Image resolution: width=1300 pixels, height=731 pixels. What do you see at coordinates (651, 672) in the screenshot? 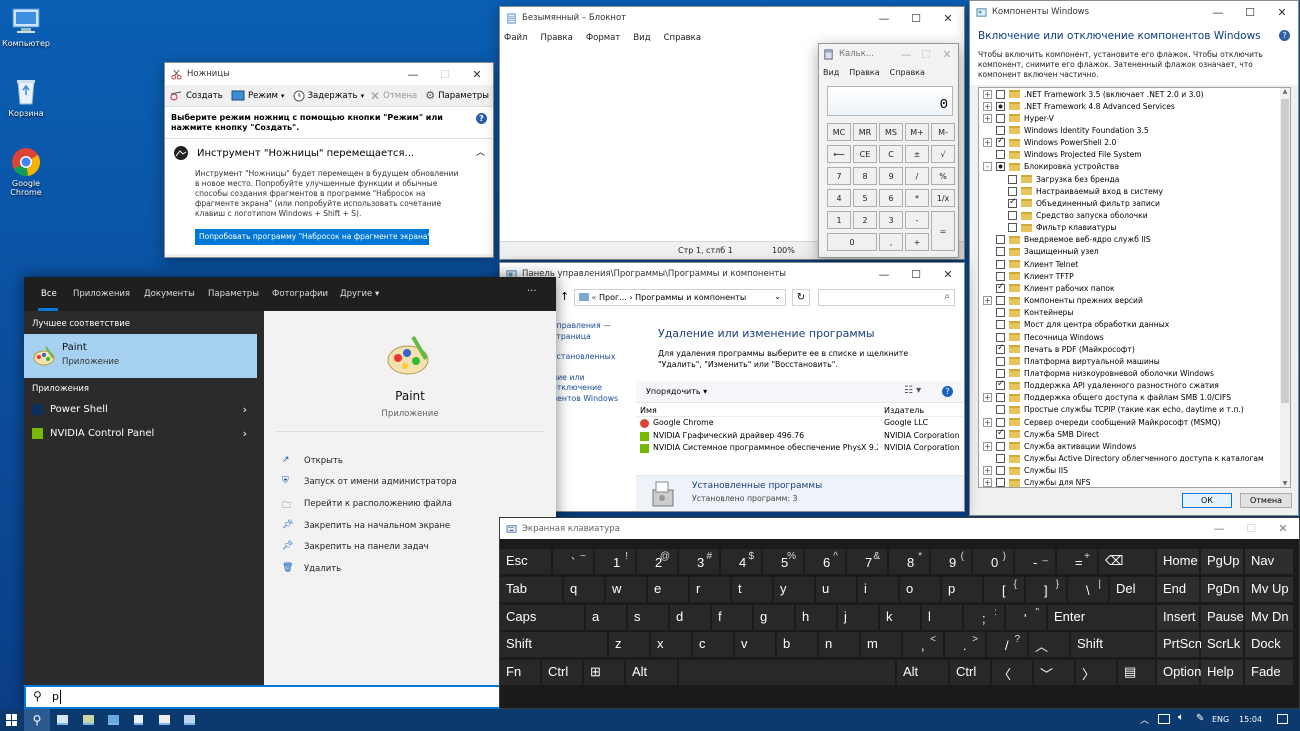
I see `osk-key-lalt: Alt` at bounding box center [651, 672].